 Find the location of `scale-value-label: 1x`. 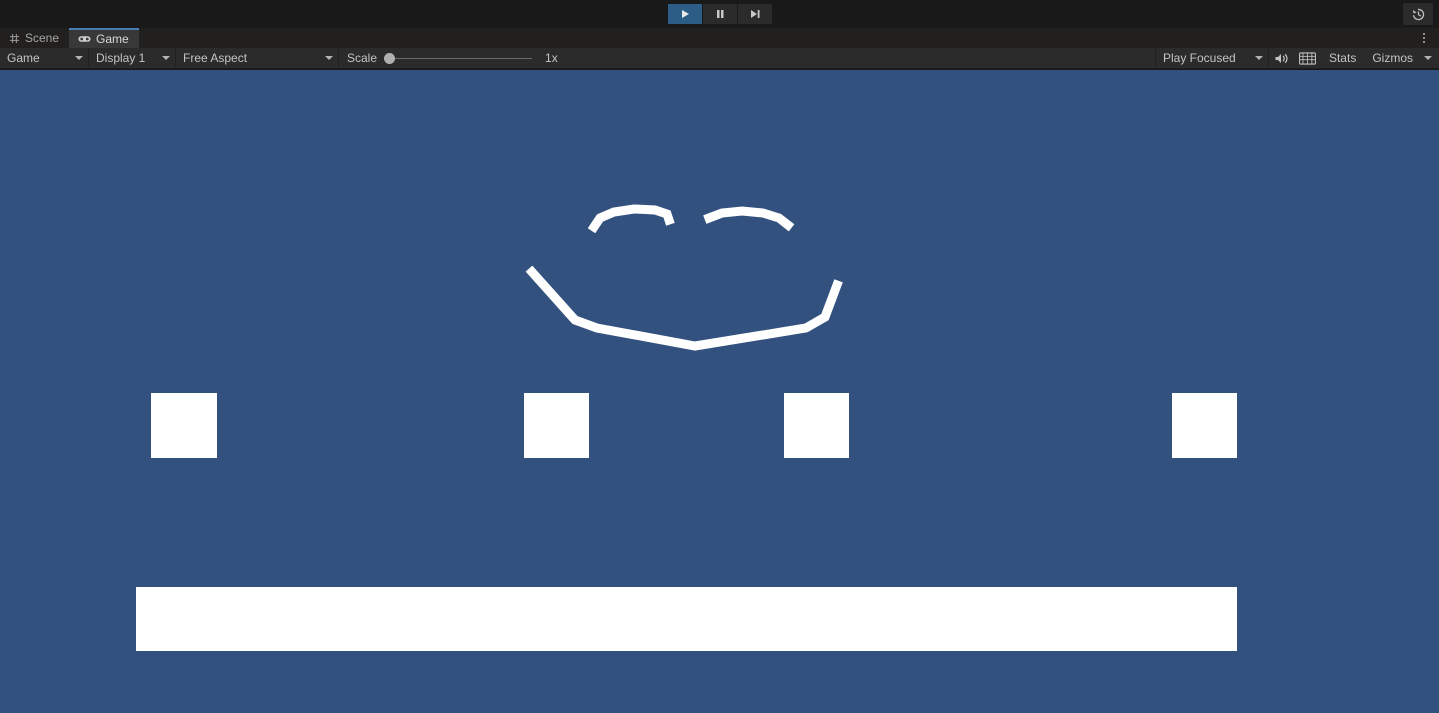

scale-value-label: 1x is located at coordinates (551, 58).